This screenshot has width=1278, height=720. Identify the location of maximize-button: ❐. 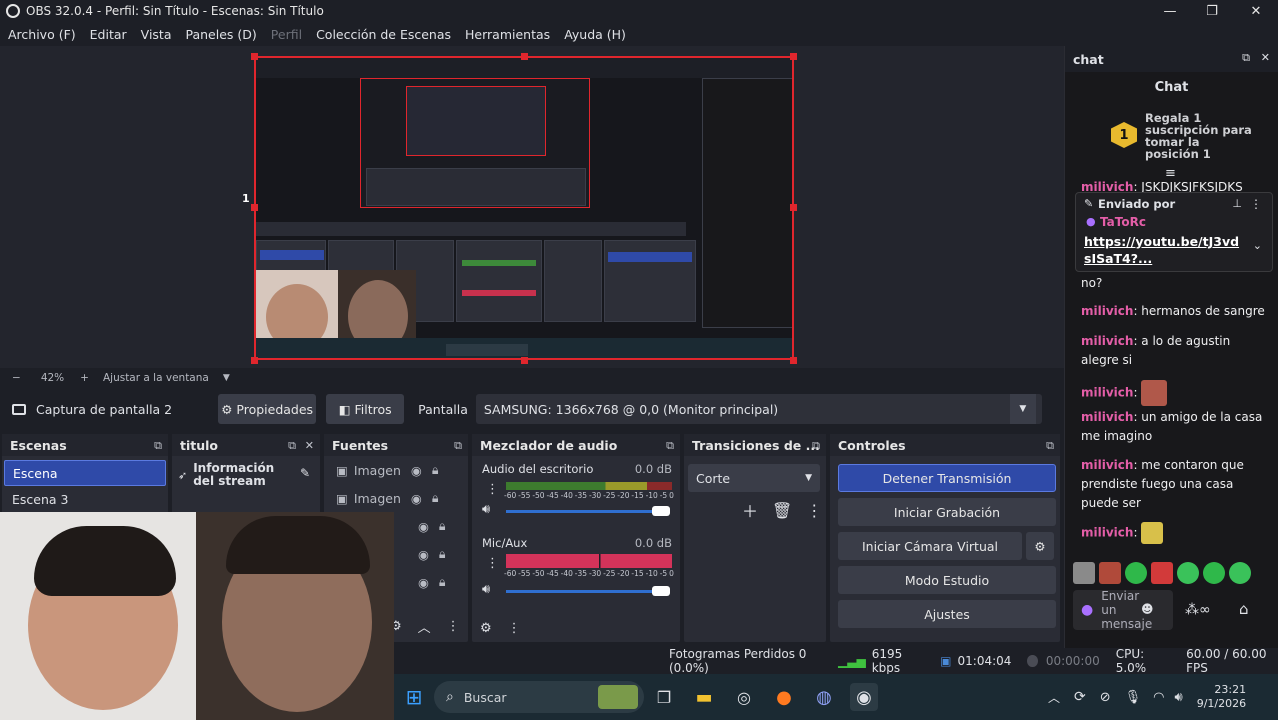
(1212, 11).